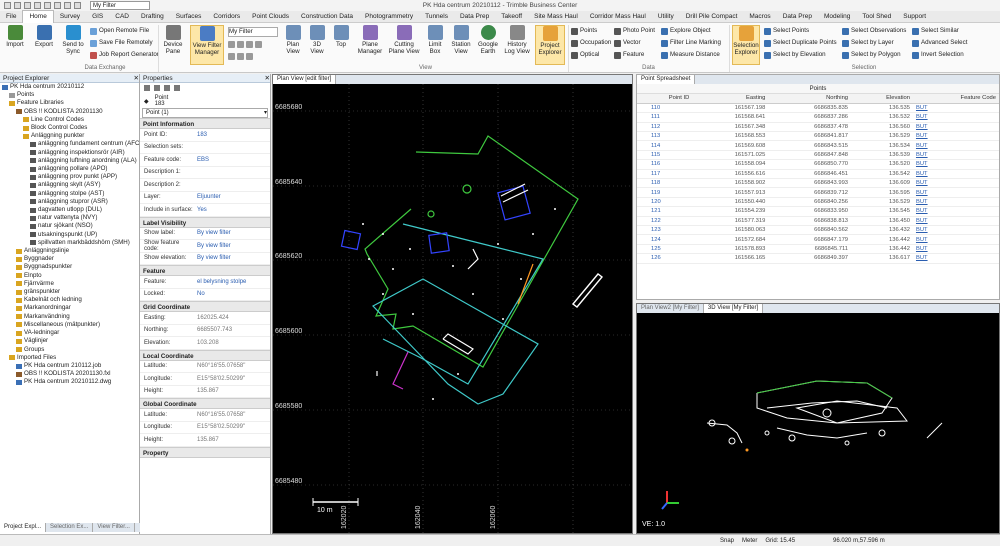 This screenshot has width=1000, height=546. Describe the element at coordinates (837, 17) in the screenshot. I see `menu-tab: Modeling` at that location.